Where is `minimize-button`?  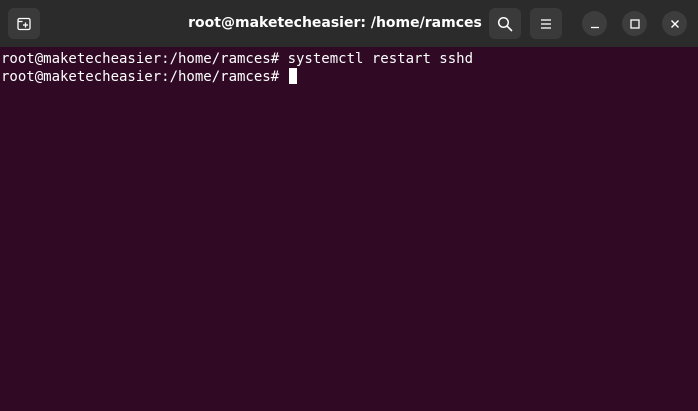 minimize-button is located at coordinates (594, 23).